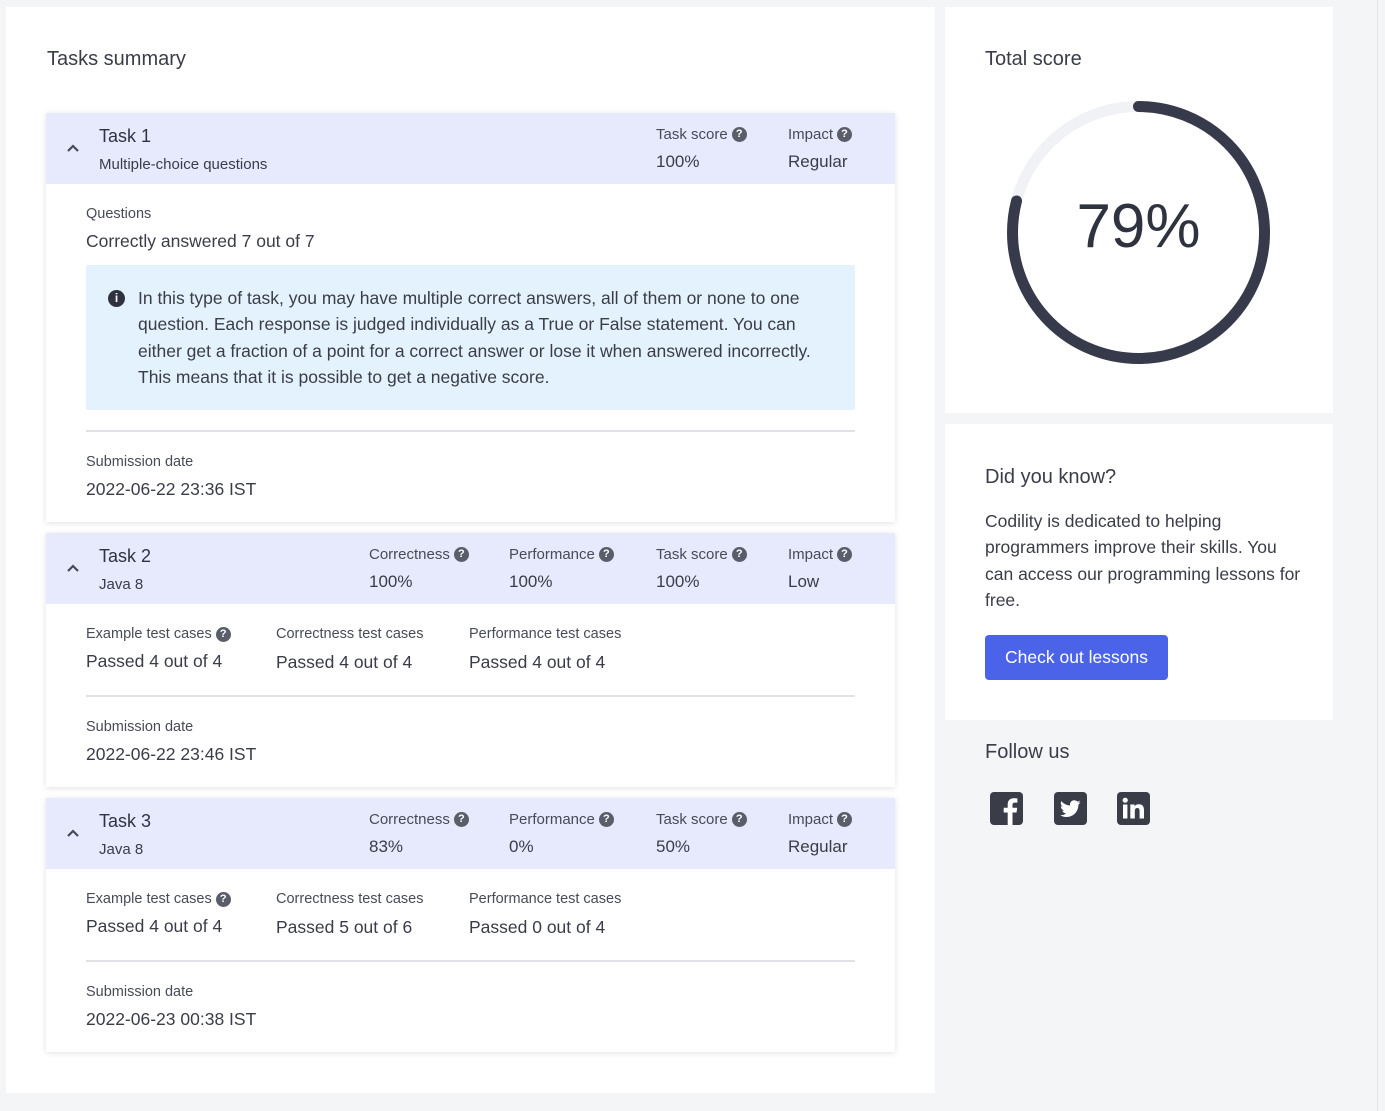 The image size is (1385, 1111). I want to click on metric-correctness: Correctness? 83%, so click(419, 833).